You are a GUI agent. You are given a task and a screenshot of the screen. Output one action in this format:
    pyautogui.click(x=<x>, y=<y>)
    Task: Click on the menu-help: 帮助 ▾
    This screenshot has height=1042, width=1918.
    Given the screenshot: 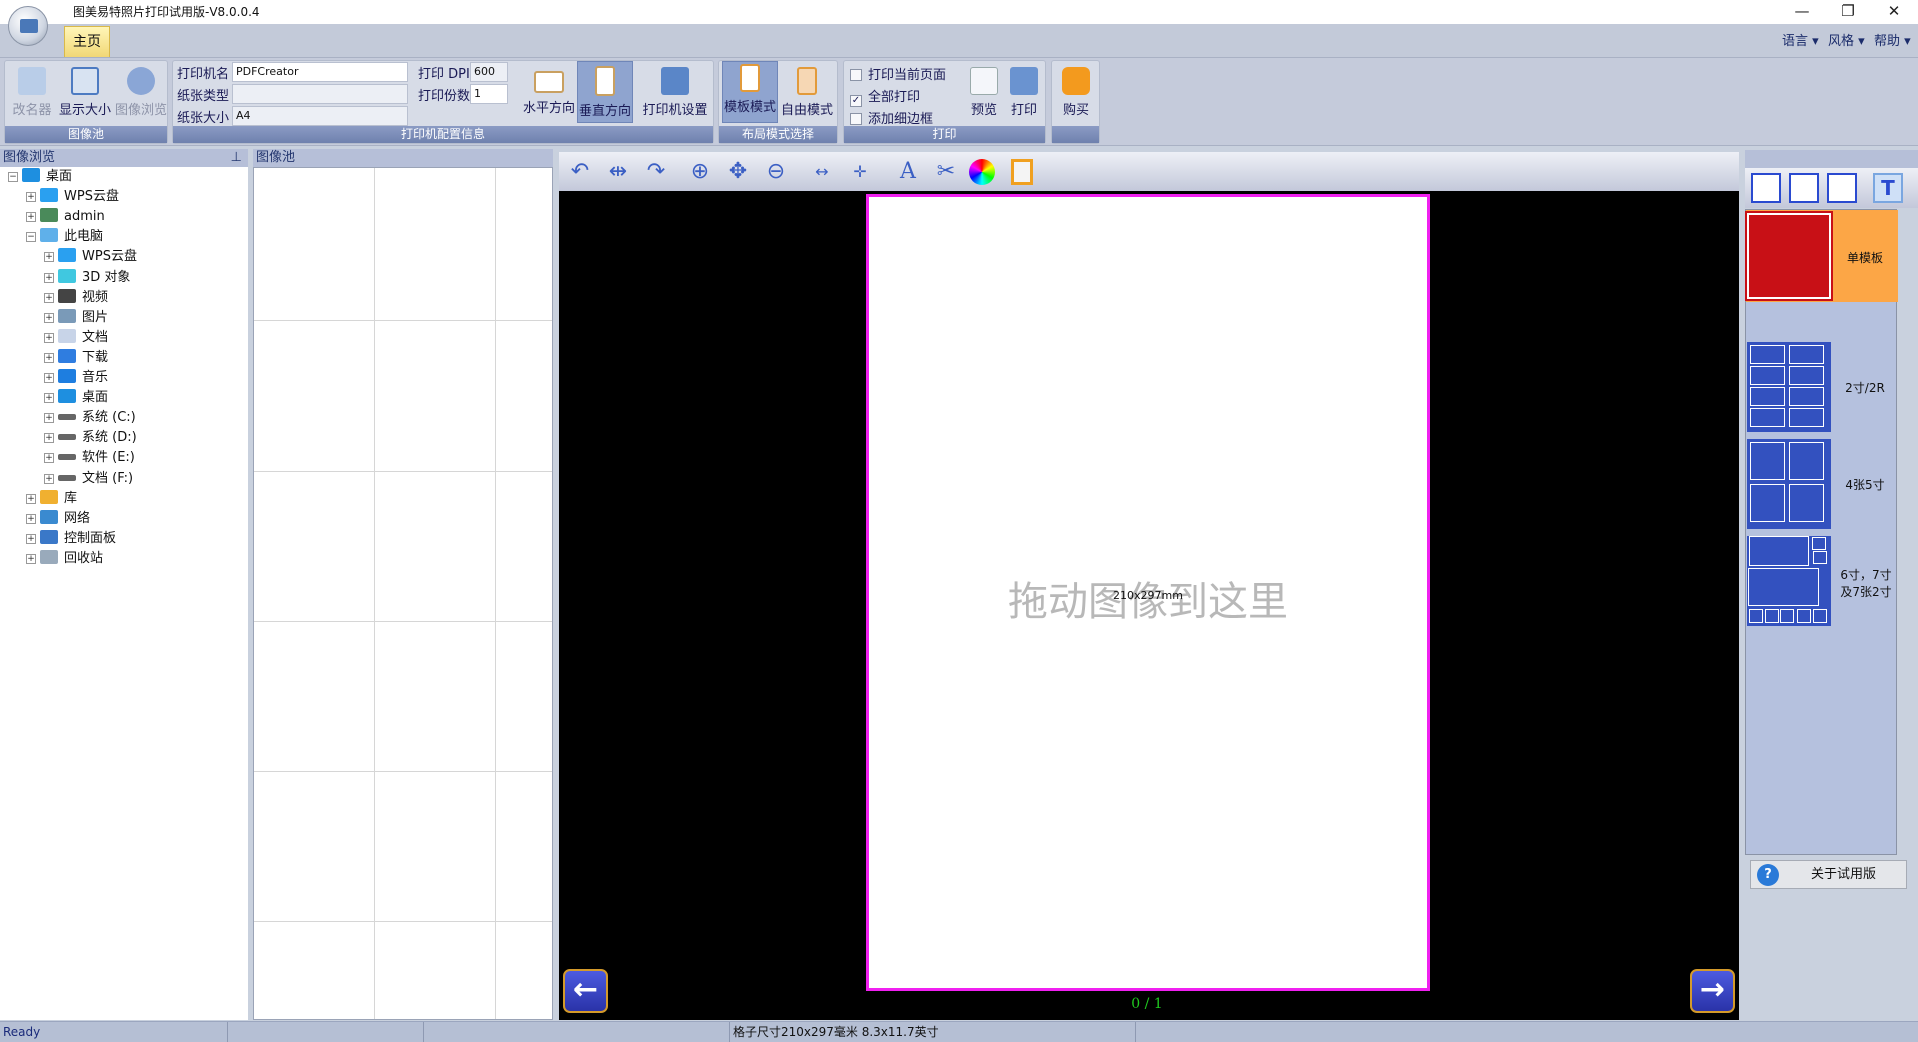 What is the action you would take?
    pyautogui.click(x=1892, y=39)
    